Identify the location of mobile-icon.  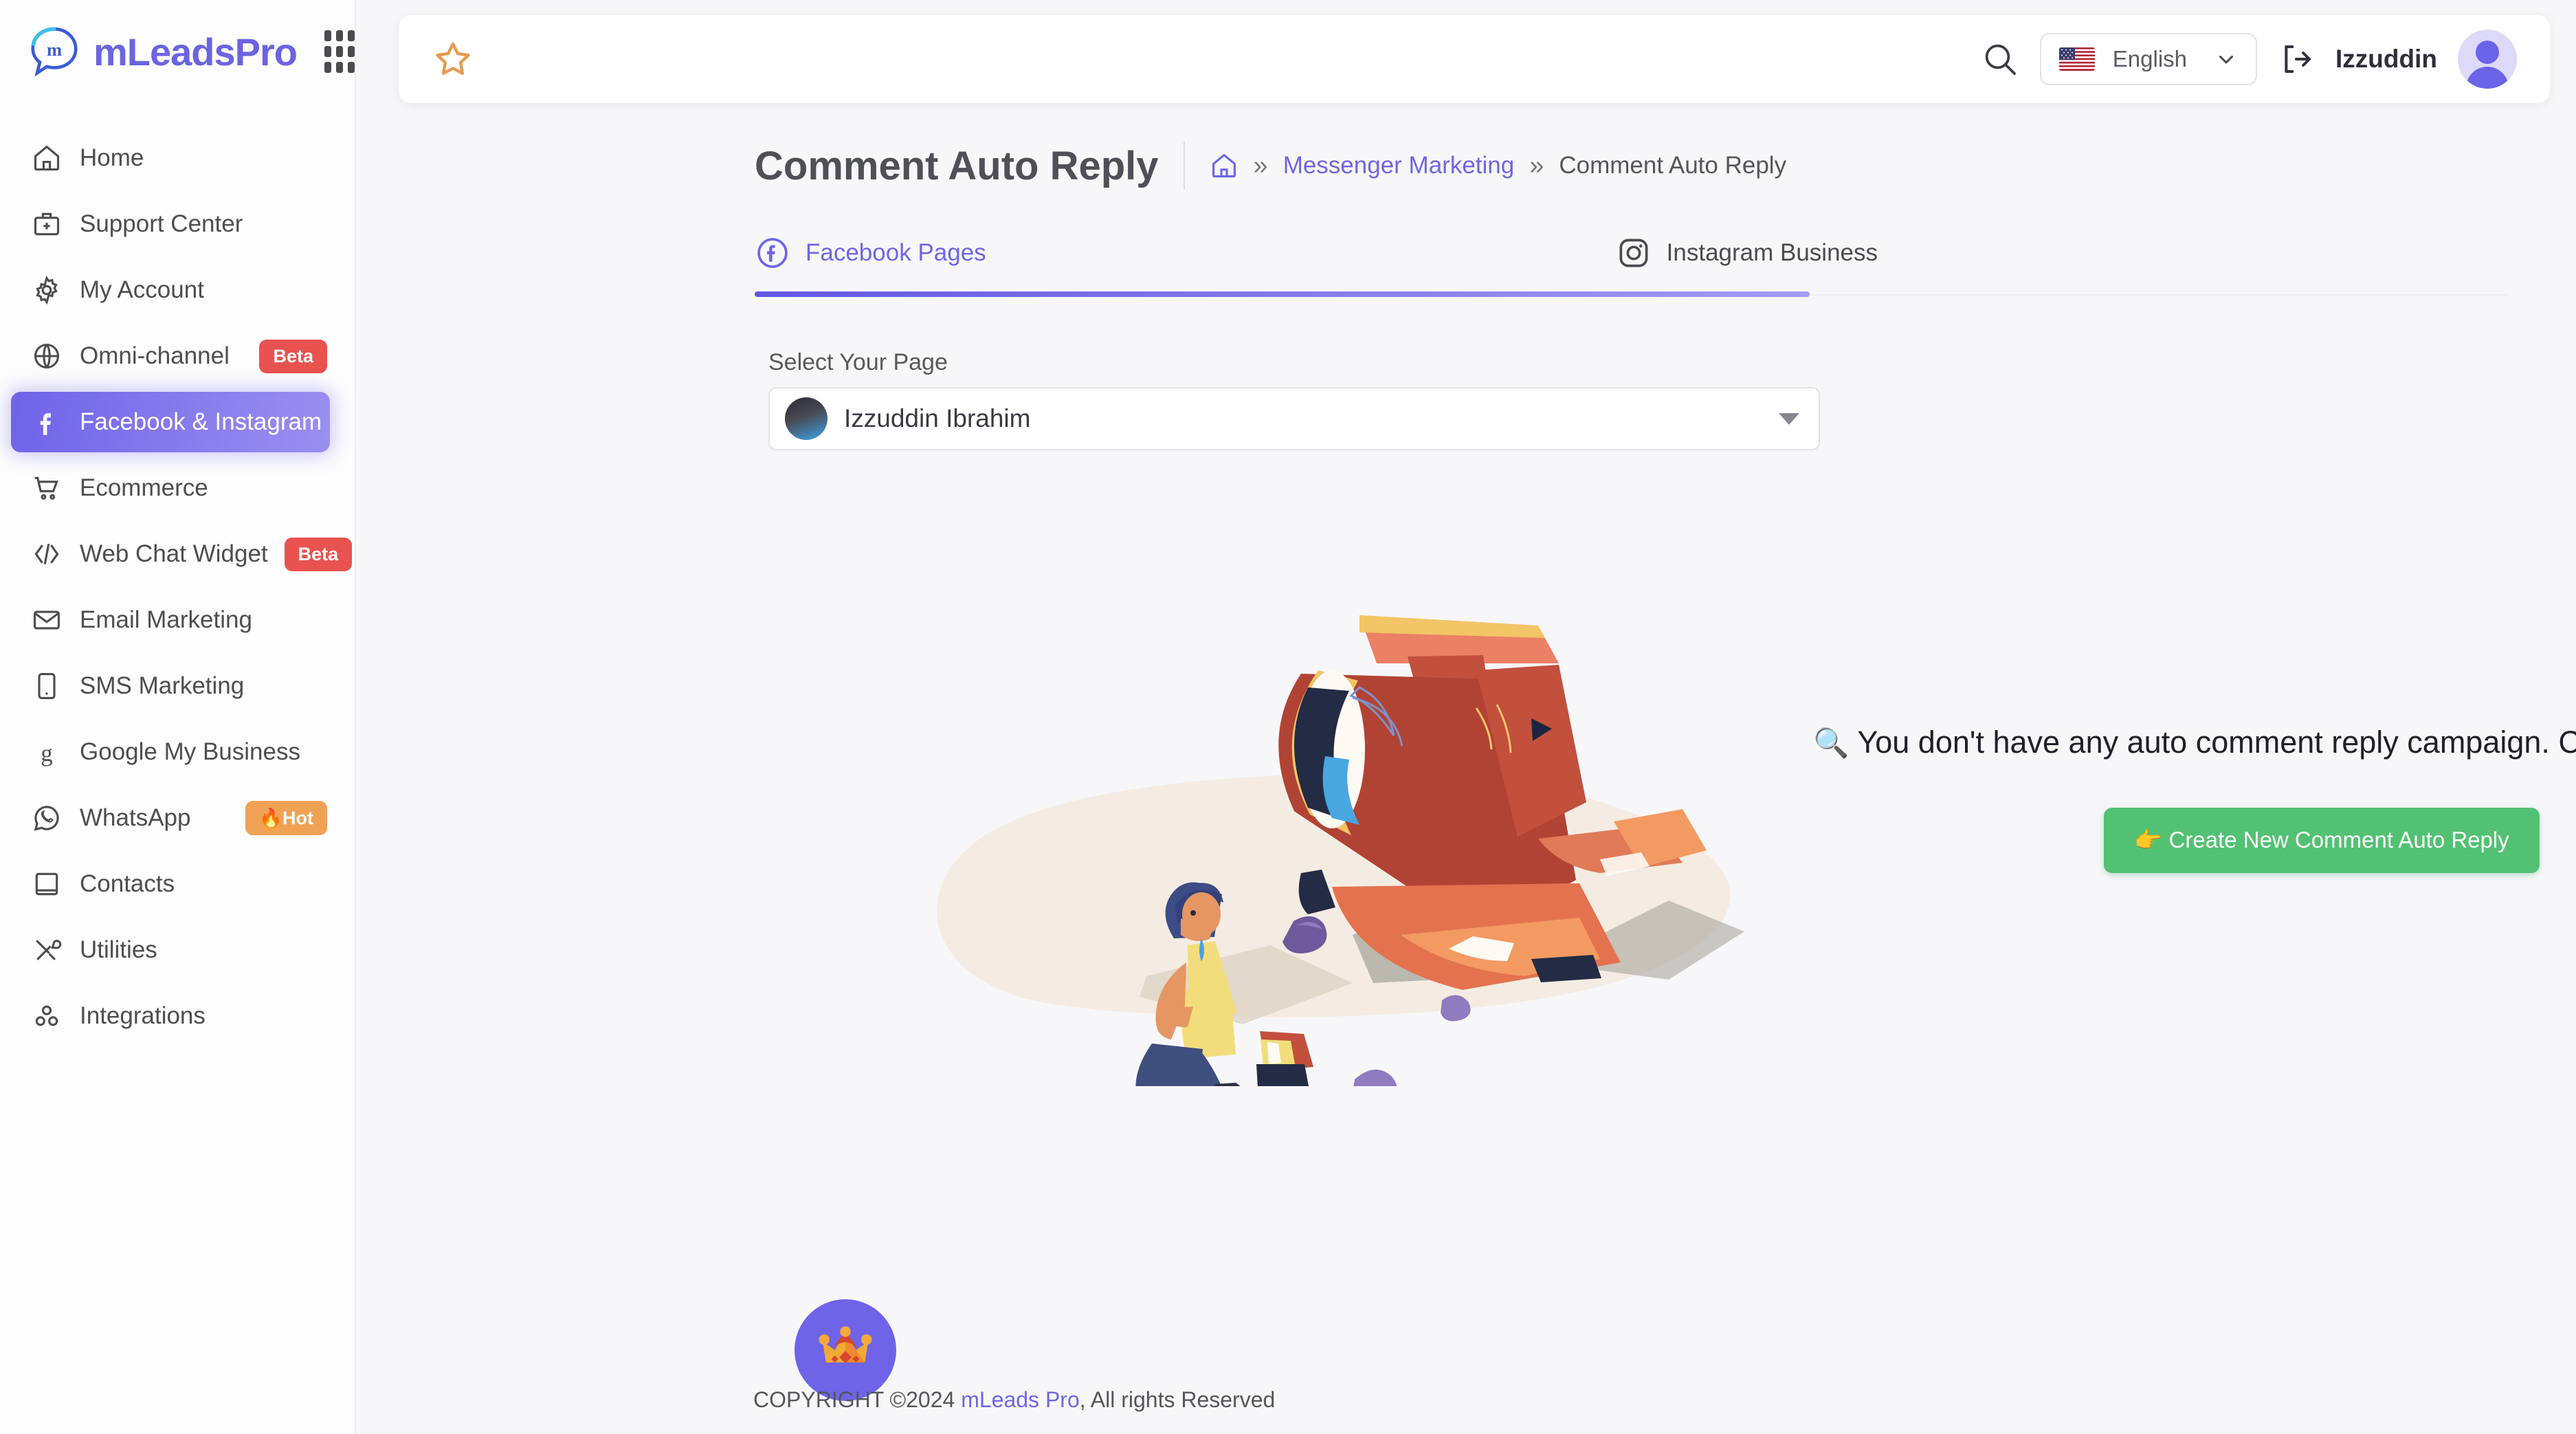
(46, 686).